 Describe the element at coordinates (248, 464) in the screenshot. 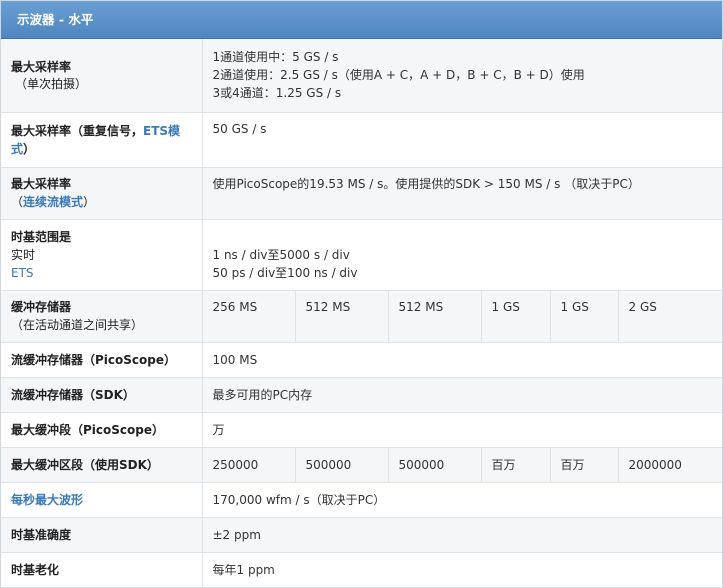

I see `cell: 250000` at that location.